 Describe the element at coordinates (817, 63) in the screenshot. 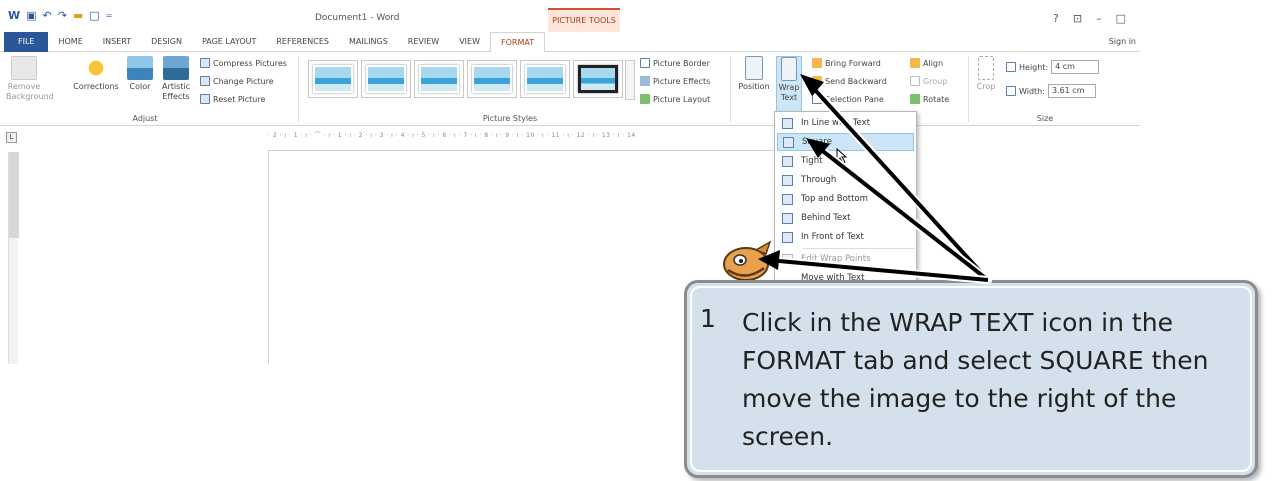

I see `bring-forward-icon` at that location.